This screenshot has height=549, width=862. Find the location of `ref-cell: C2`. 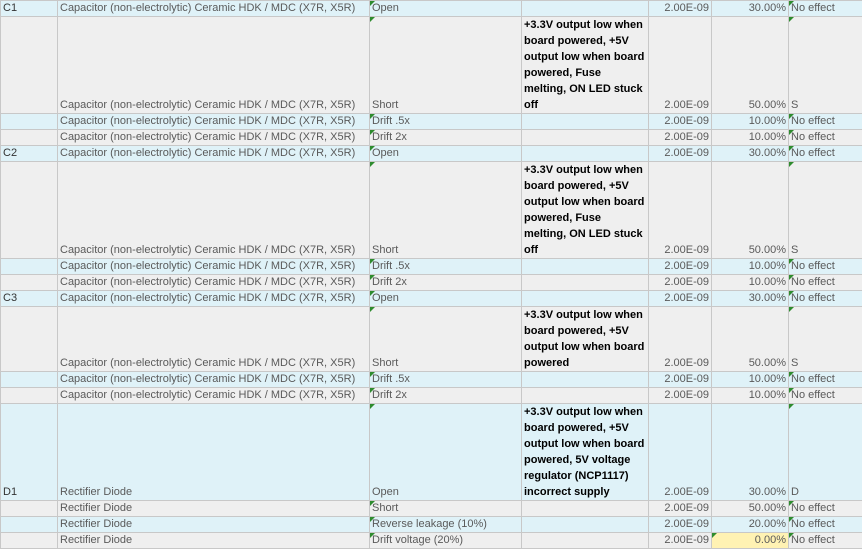

ref-cell: C2 is located at coordinates (29, 154).